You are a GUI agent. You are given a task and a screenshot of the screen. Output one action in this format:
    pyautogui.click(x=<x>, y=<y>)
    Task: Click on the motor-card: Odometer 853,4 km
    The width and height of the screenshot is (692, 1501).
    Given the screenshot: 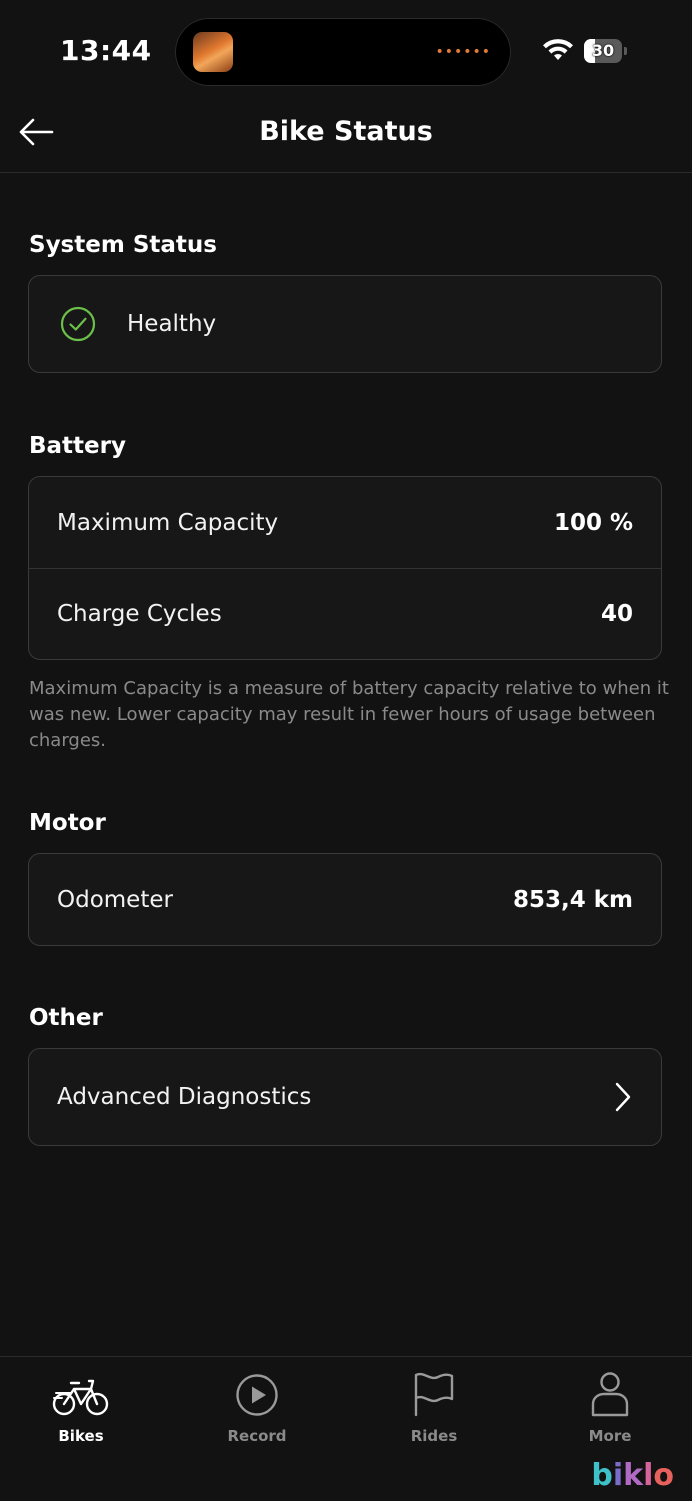 What is the action you would take?
    pyautogui.click(x=345, y=899)
    